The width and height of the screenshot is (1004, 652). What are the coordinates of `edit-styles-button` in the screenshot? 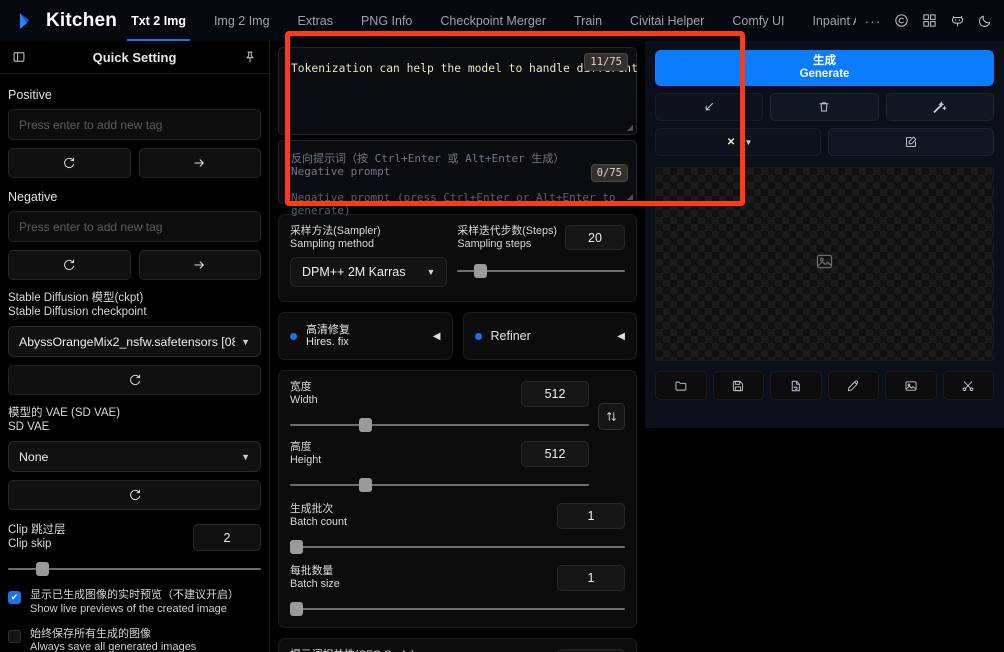 It's located at (911, 142).